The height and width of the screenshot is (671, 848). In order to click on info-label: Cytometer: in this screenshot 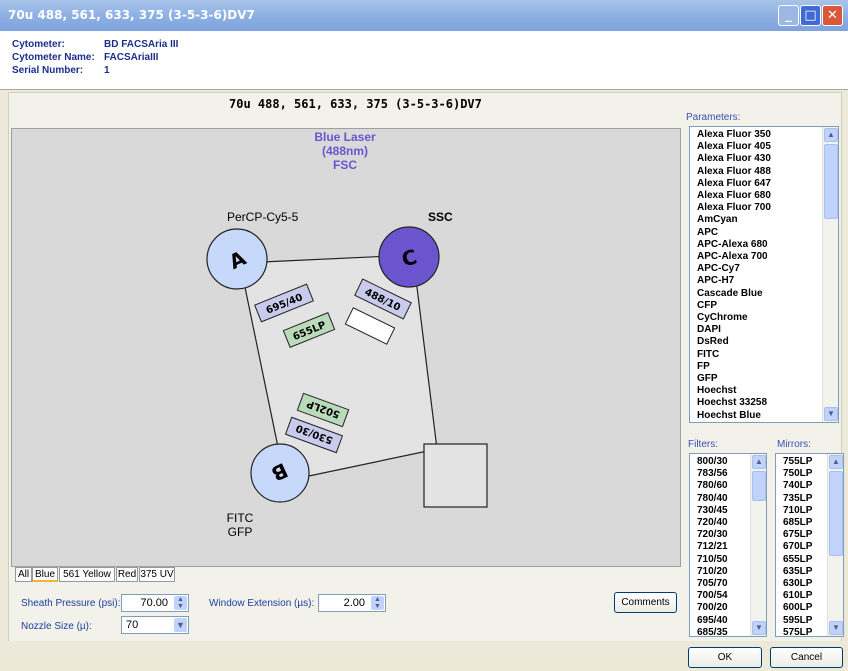, I will do `click(38, 44)`.